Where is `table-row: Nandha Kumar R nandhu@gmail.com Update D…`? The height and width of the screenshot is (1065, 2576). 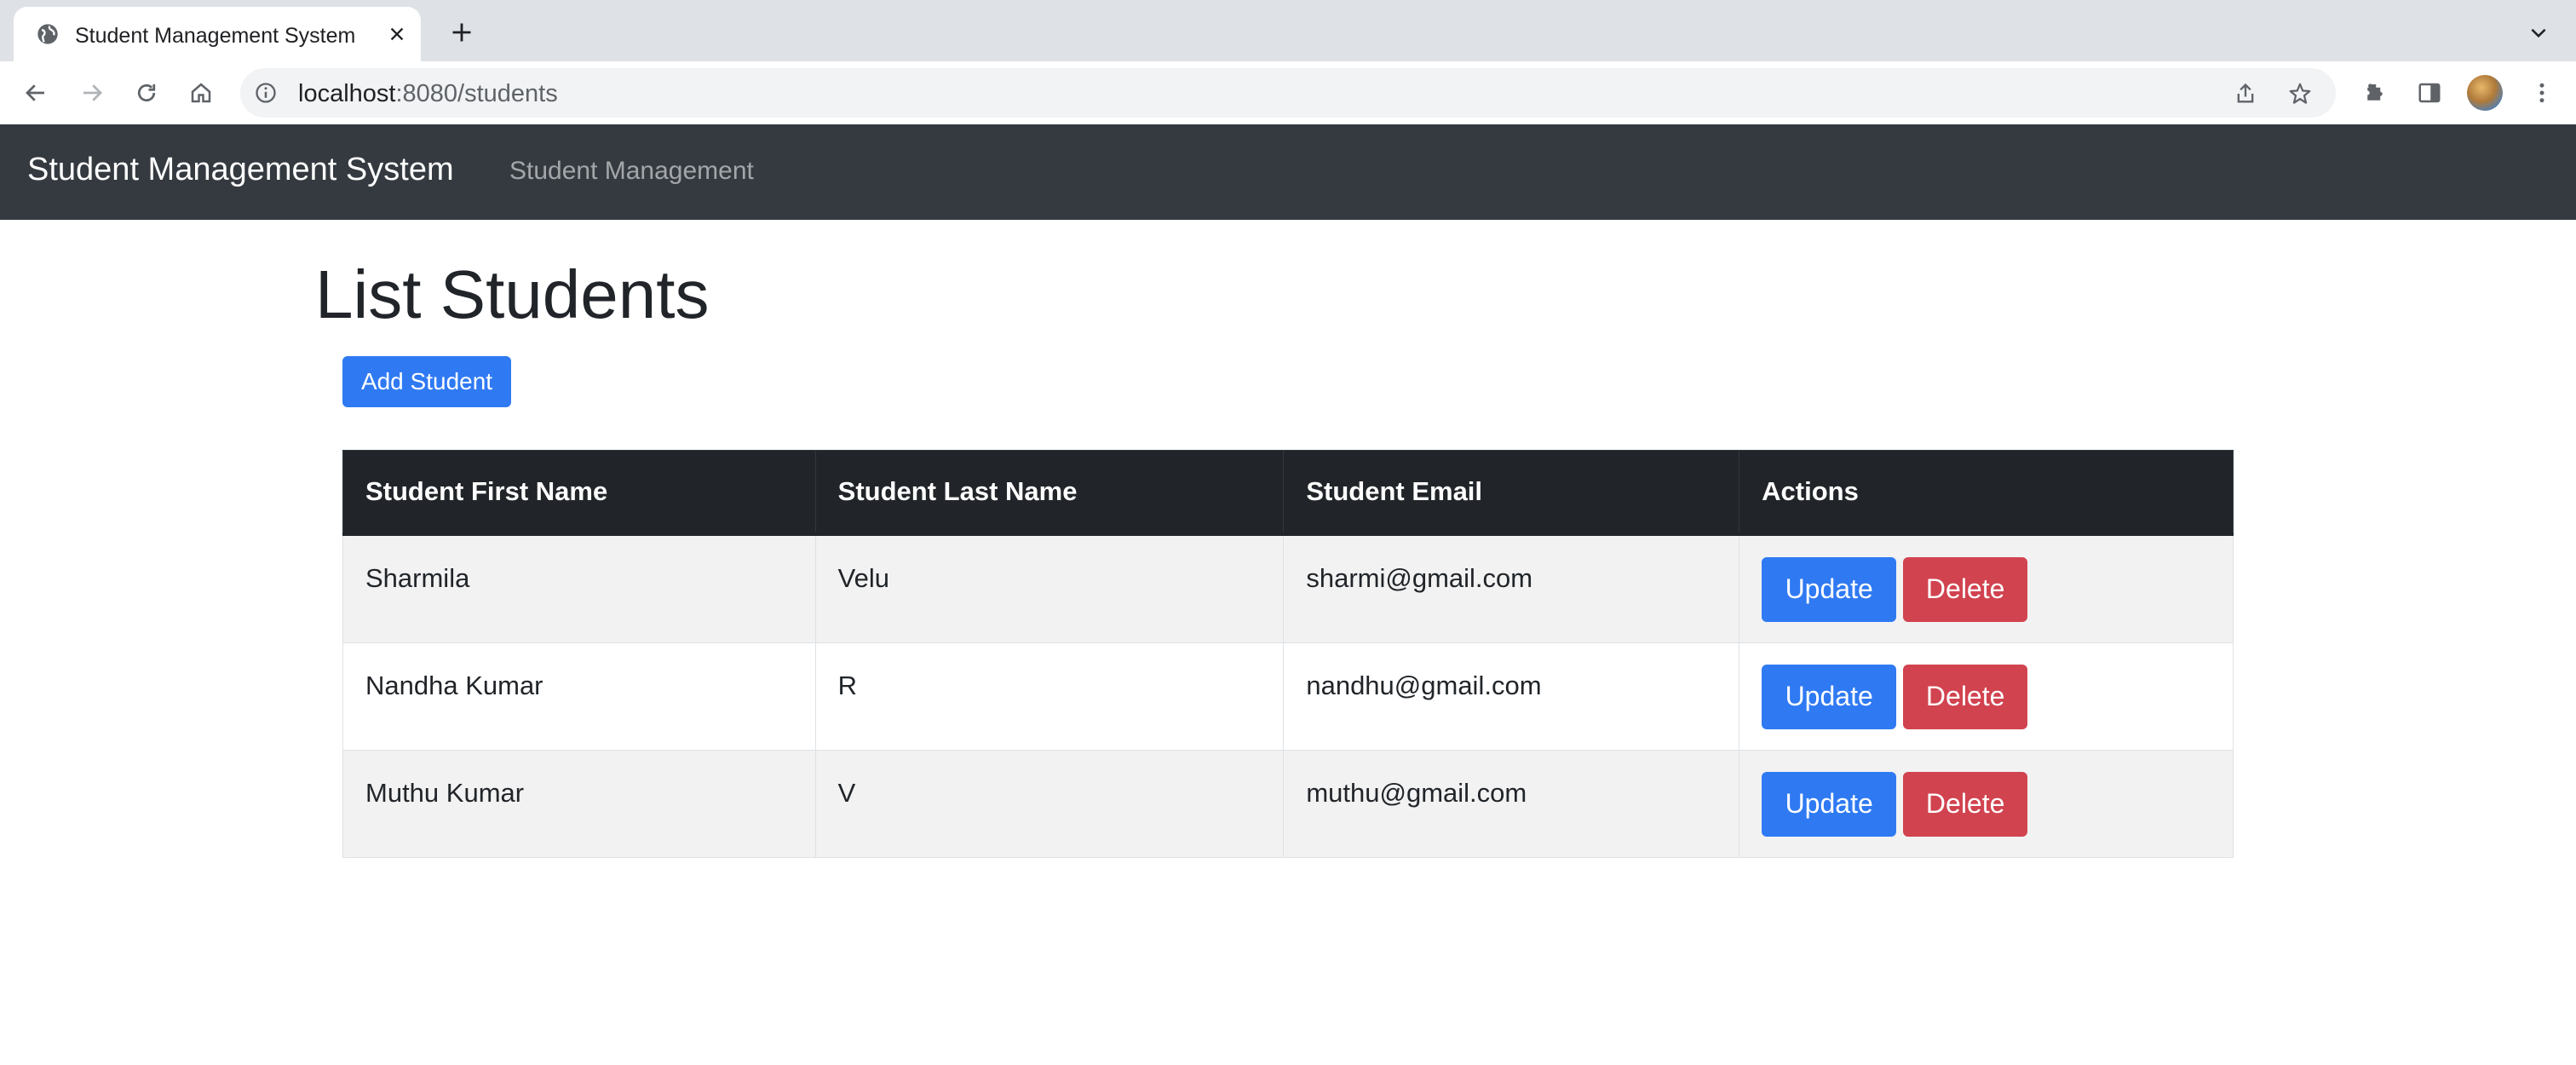 table-row: Nandha Kumar R nandhu@gmail.com Update D… is located at coordinates (1288, 696).